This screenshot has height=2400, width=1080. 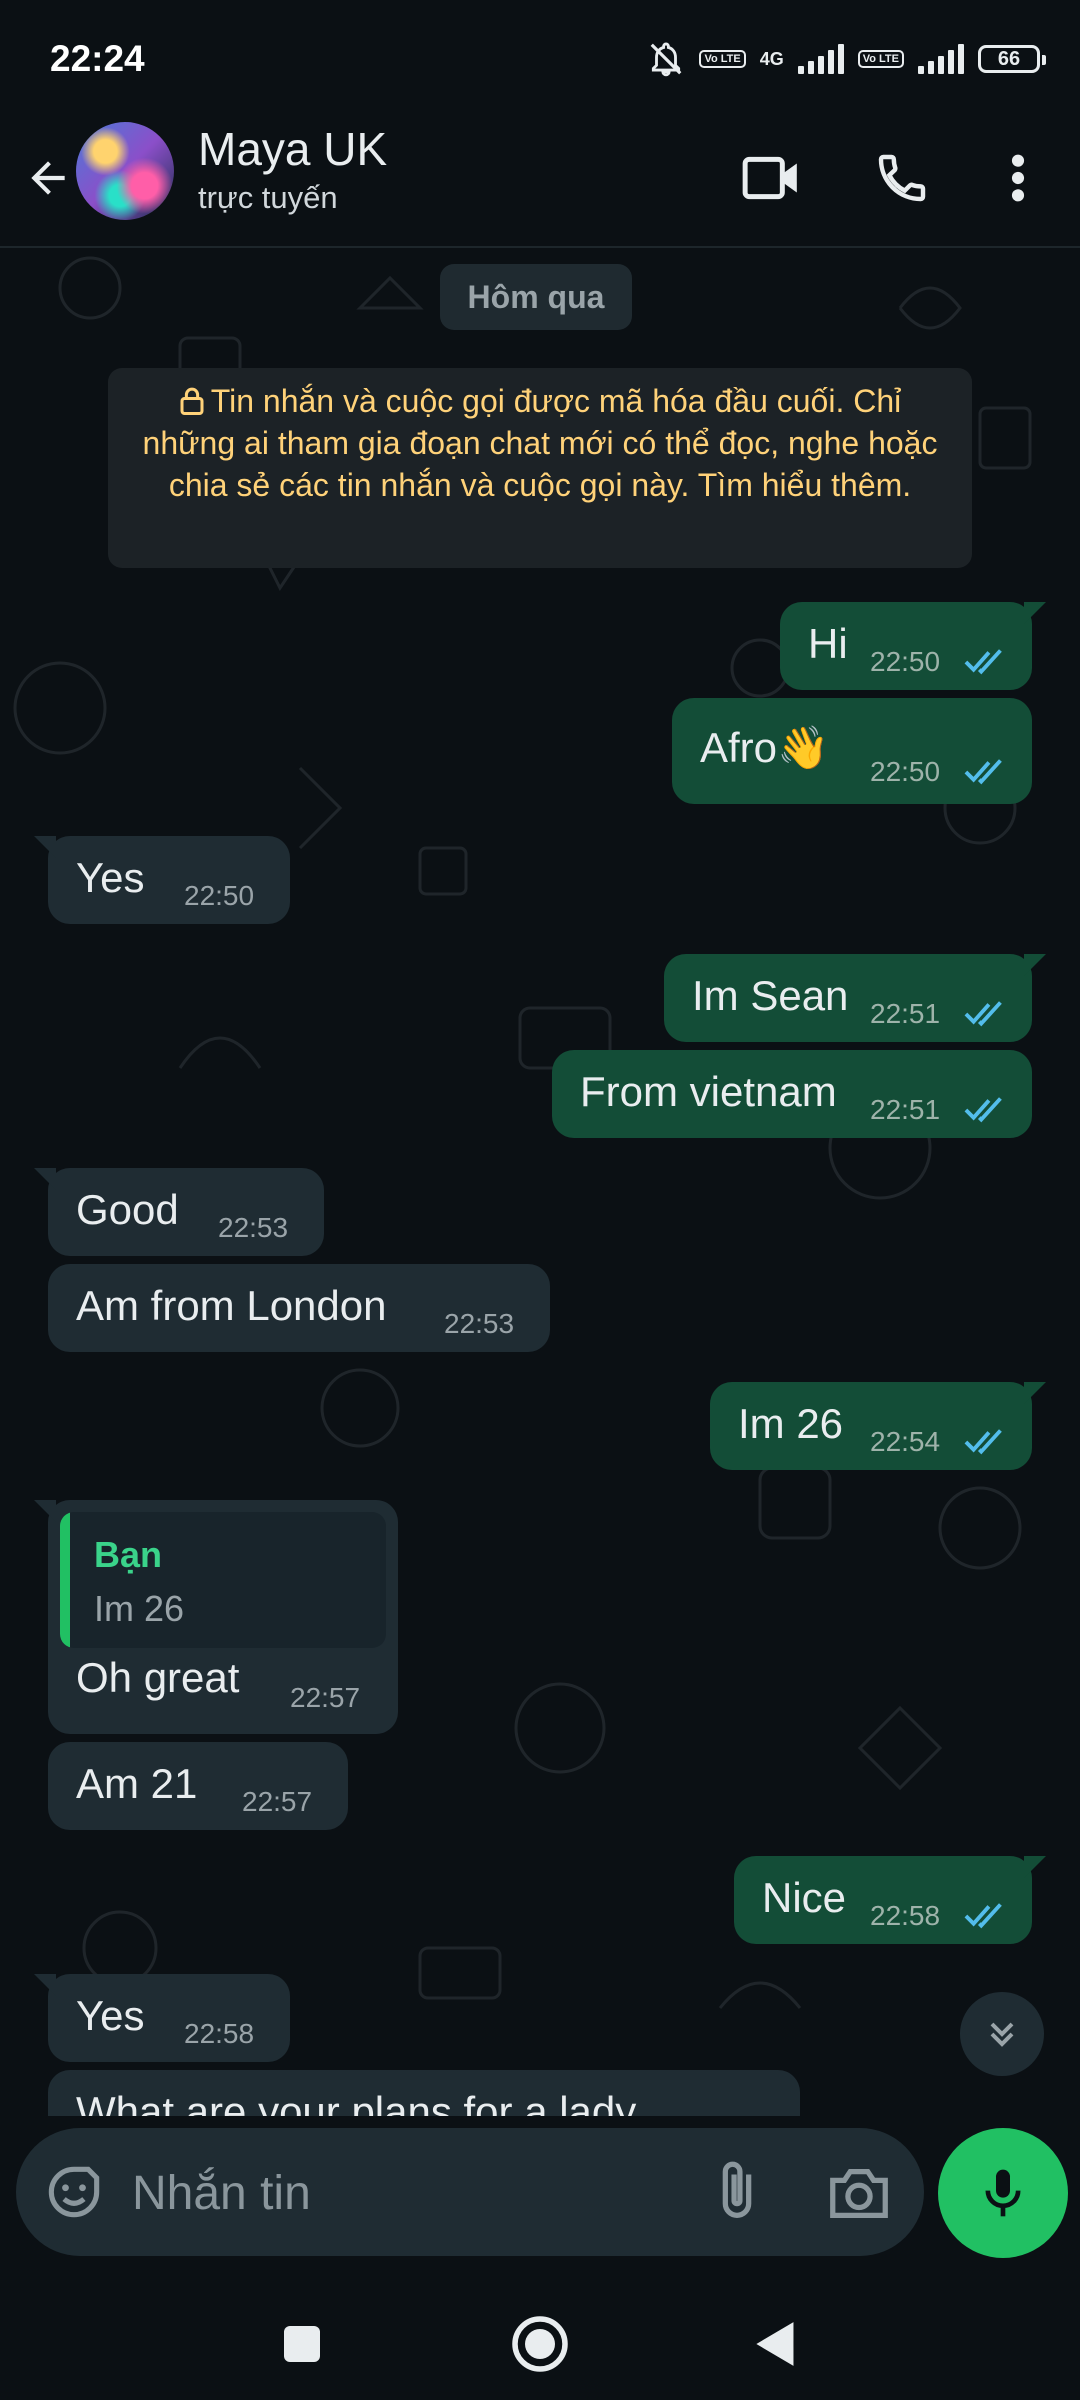 I want to click on volte-badge-1: Vo LTE, so click(x=722, y=59).